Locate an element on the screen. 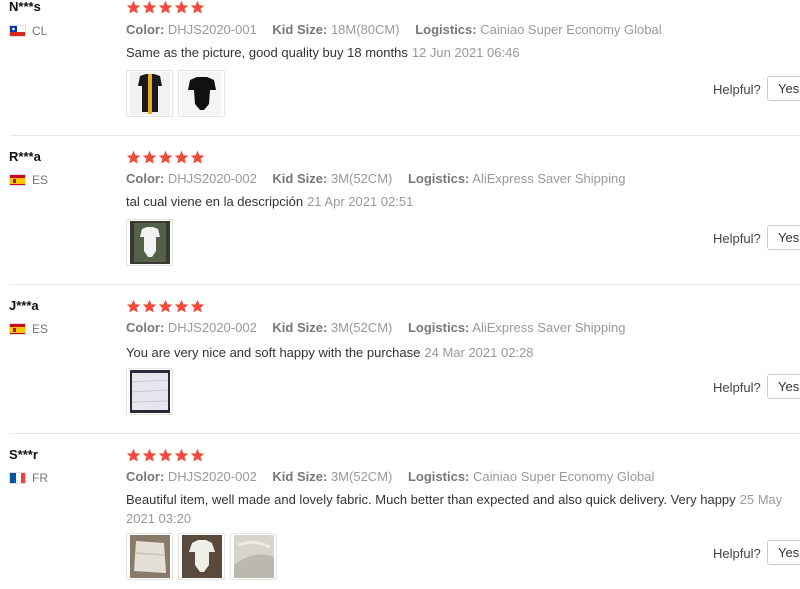 The height and width of the screenshot is (589, 800). photo-bodysuit-black is located at coordinates (201, 93).